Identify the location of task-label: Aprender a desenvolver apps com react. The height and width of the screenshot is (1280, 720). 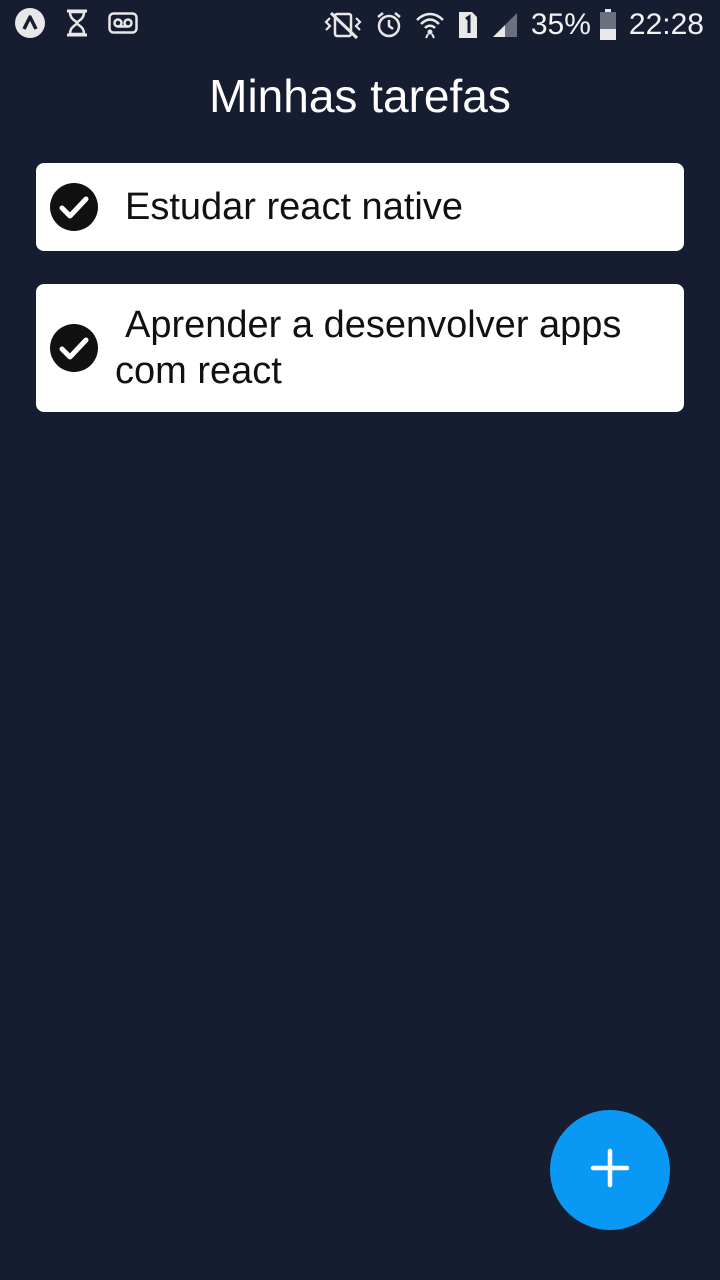
(368, 348).